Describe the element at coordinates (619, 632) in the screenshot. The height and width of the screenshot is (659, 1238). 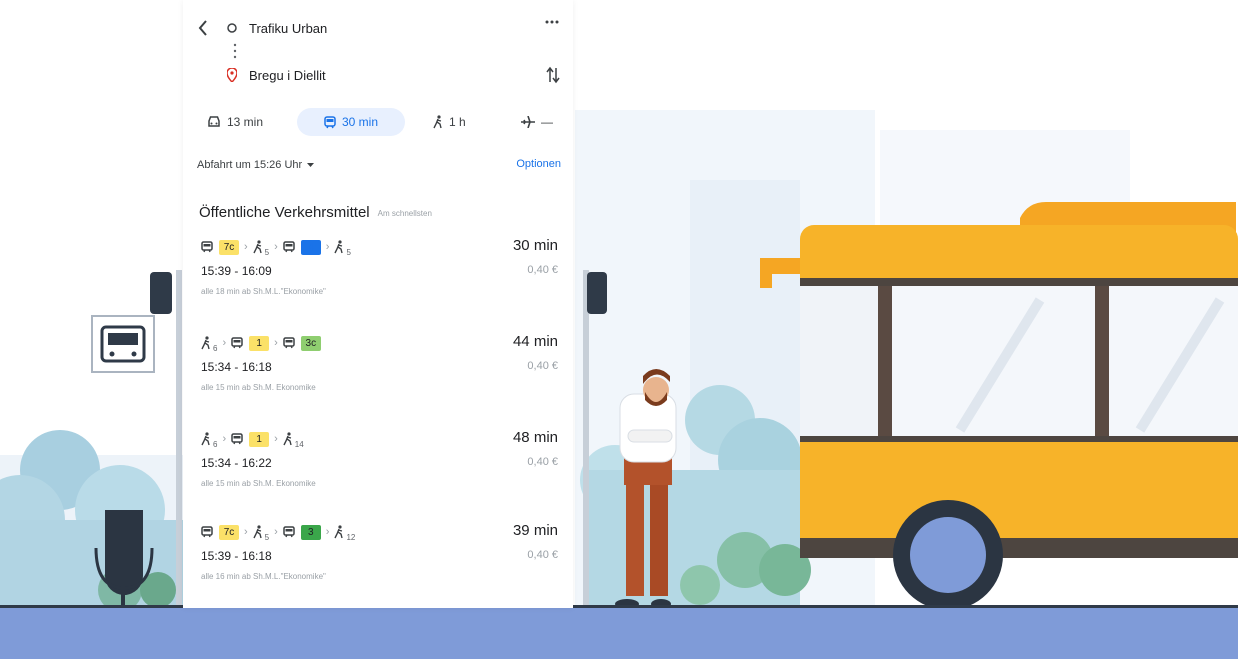
I see `road` at that location.